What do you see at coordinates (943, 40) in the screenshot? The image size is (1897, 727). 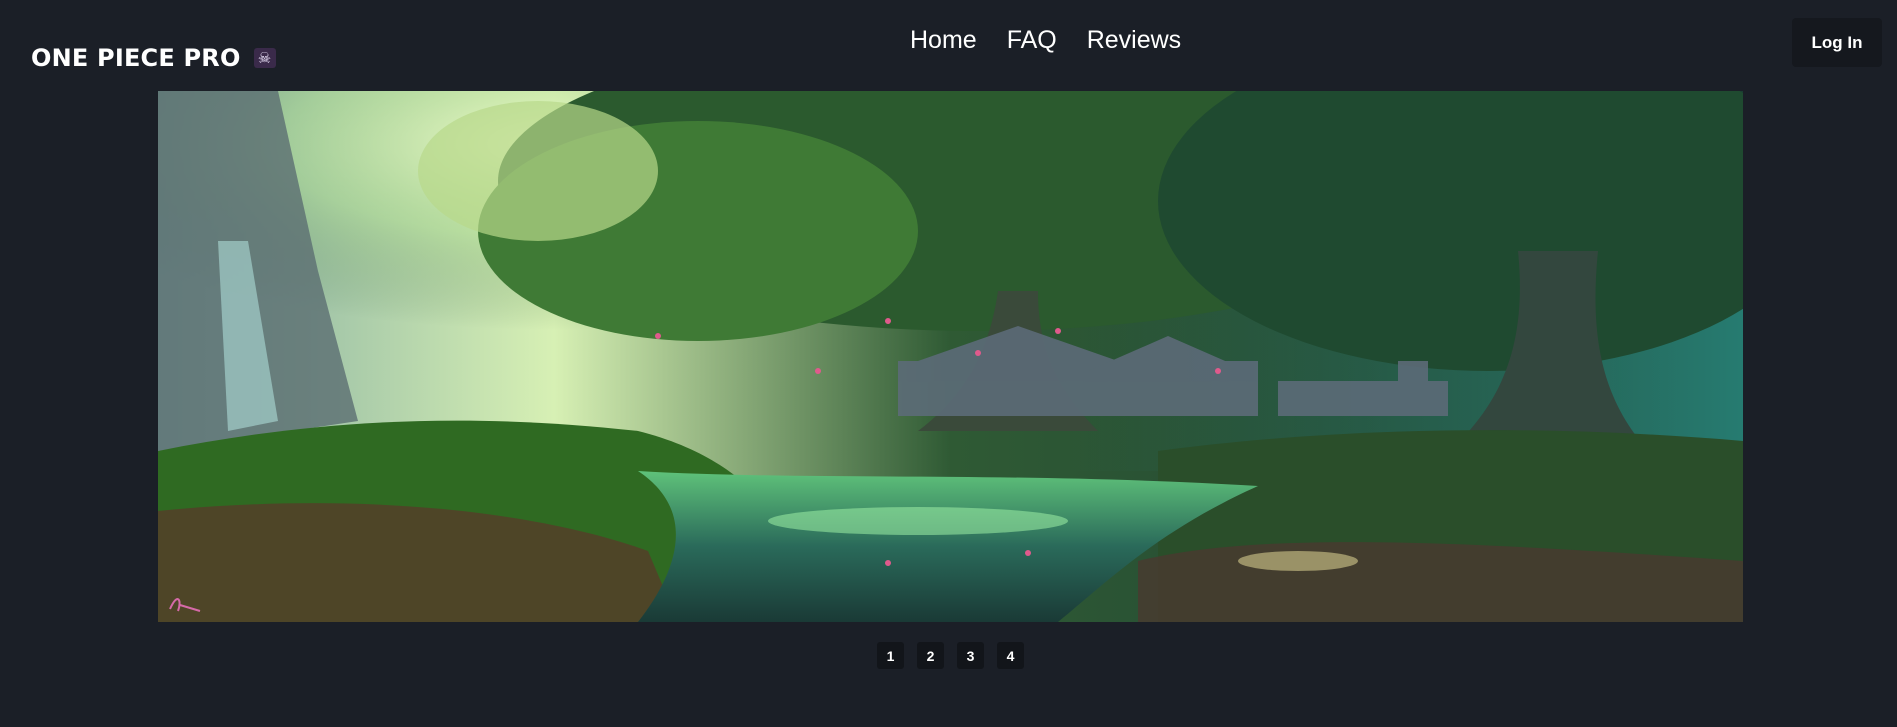 I see `nav-link-home: Home` at bounding box center [943, 40].